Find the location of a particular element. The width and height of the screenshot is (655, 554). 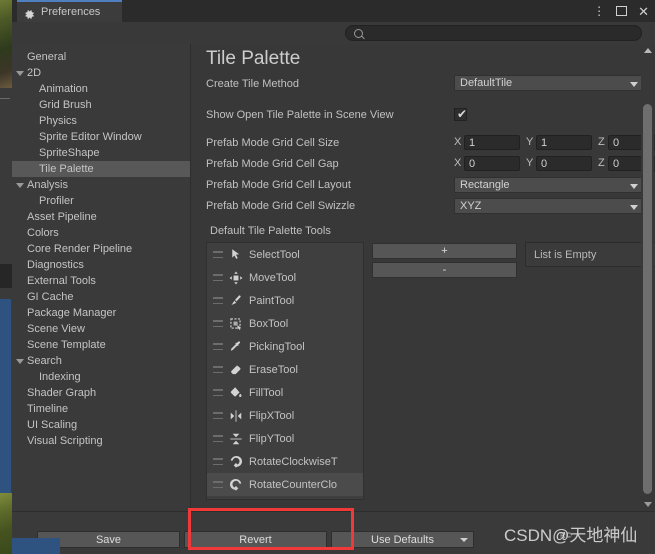

use-defaults-button: Use Defaults is located at coordinates (402, 539).